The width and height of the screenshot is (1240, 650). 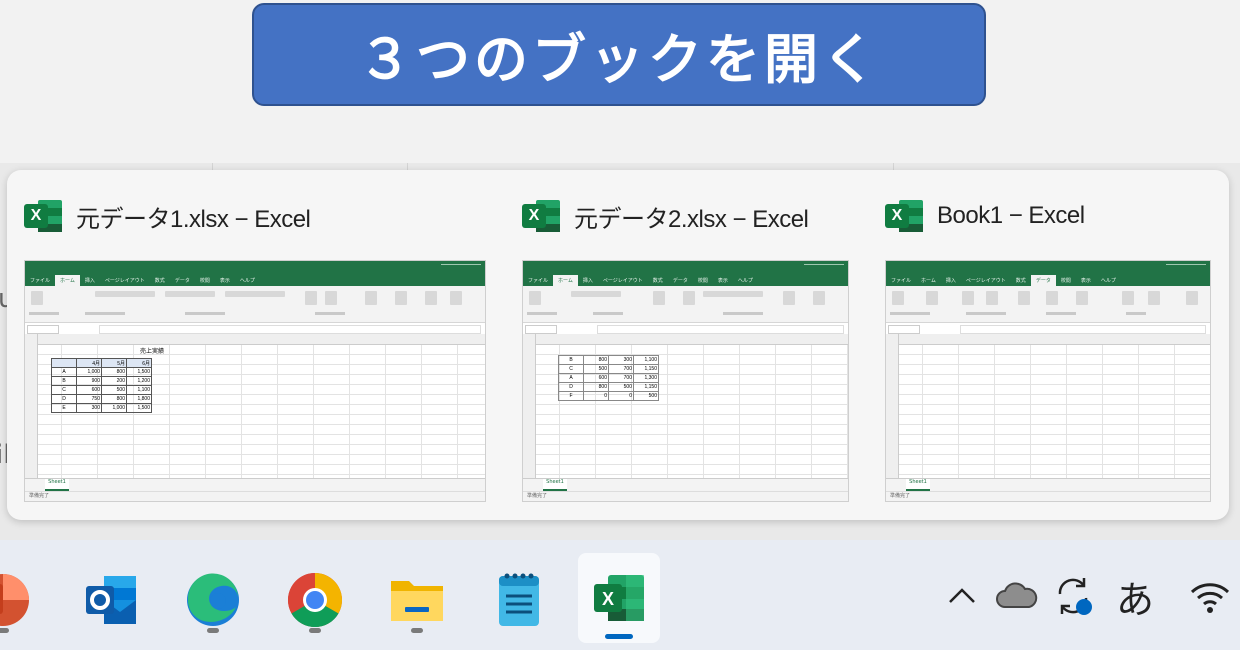 I want to click on network-button, so click(x=1210, y=596).